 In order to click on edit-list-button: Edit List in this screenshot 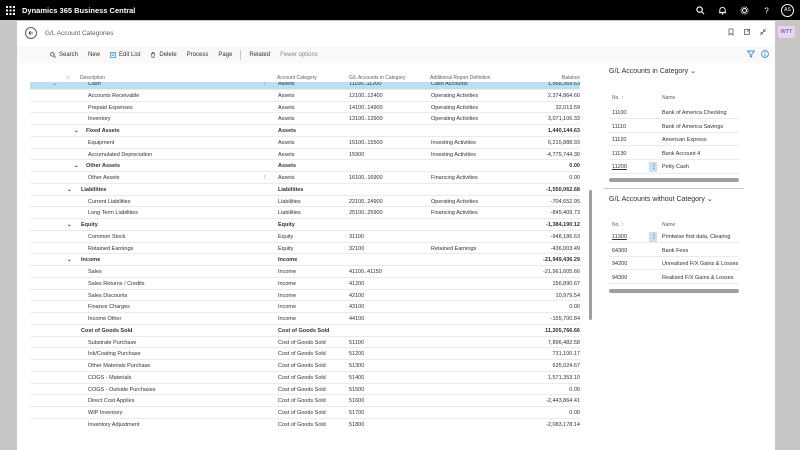, I will do `click(125, 54)`.